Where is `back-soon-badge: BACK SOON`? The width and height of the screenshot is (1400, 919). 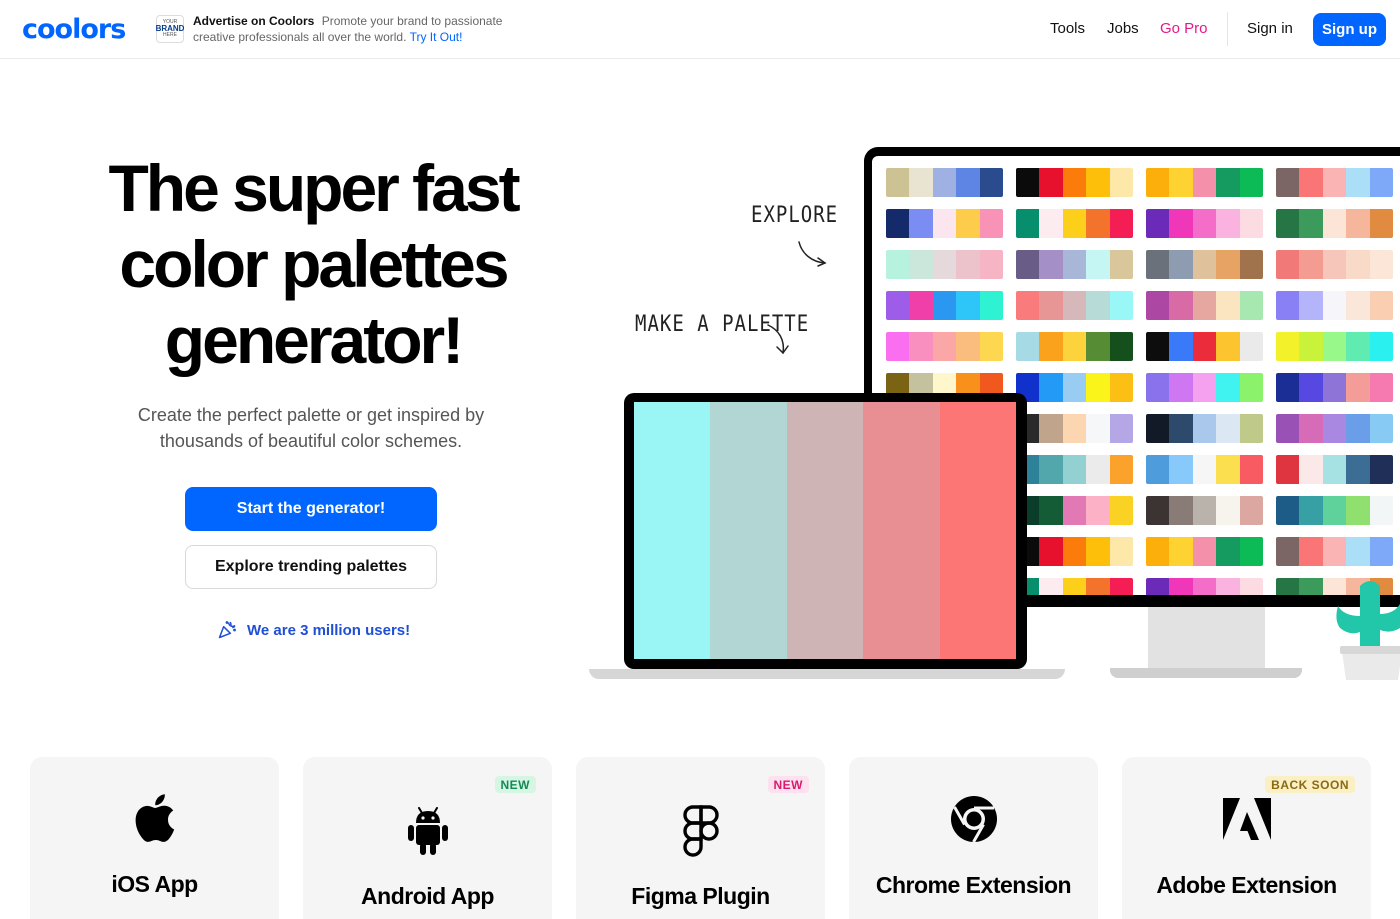 back-soon-badge: BACK SOON is located at coordinates (1310, 784).